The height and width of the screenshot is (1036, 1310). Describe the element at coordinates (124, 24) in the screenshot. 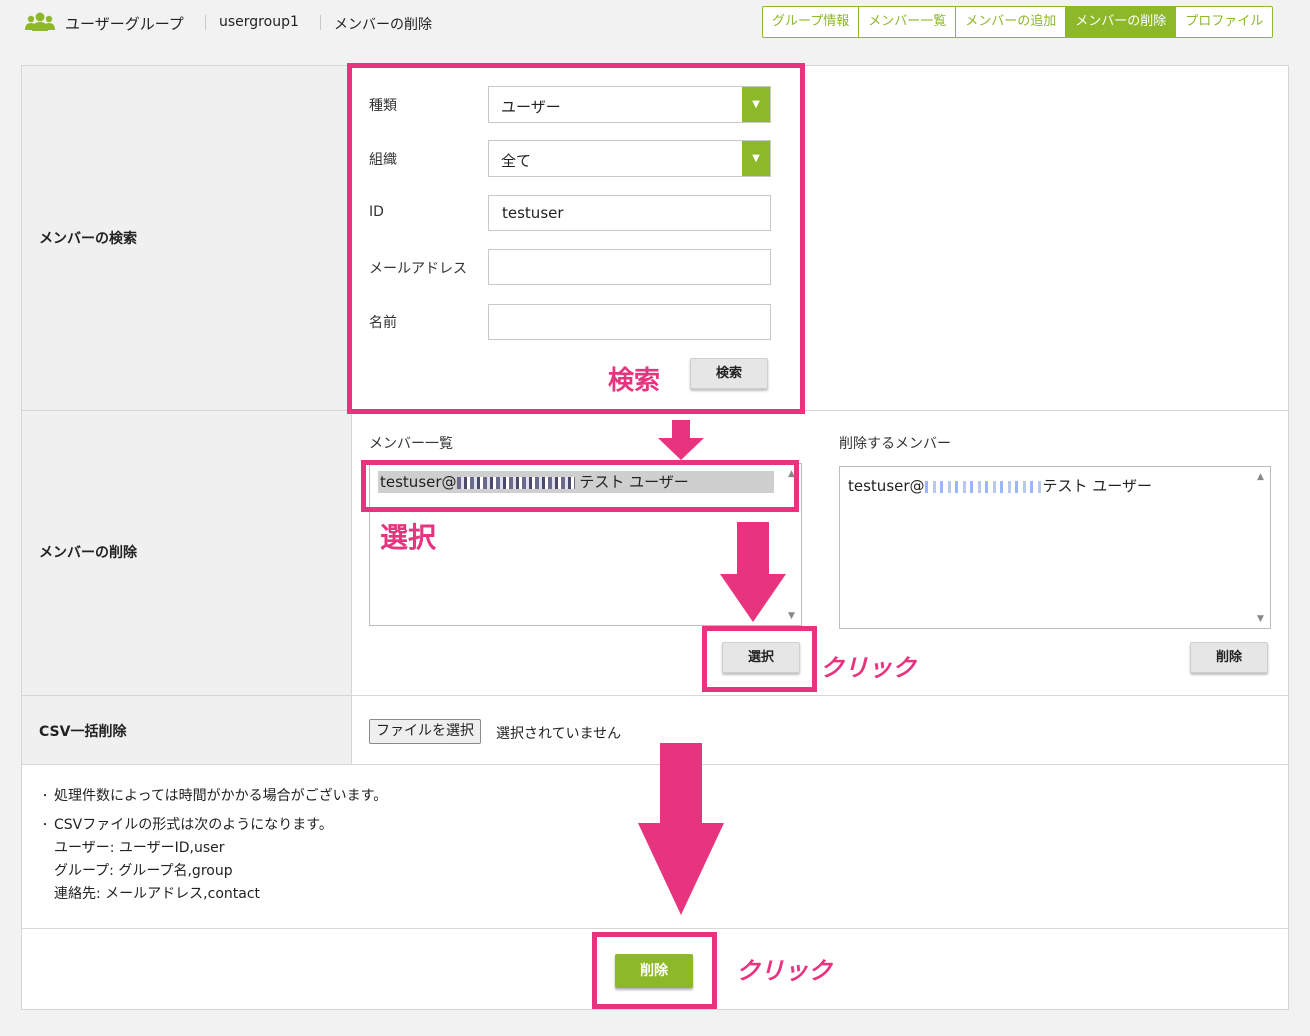

I see `page-title: ユーザーグループ` at that location.